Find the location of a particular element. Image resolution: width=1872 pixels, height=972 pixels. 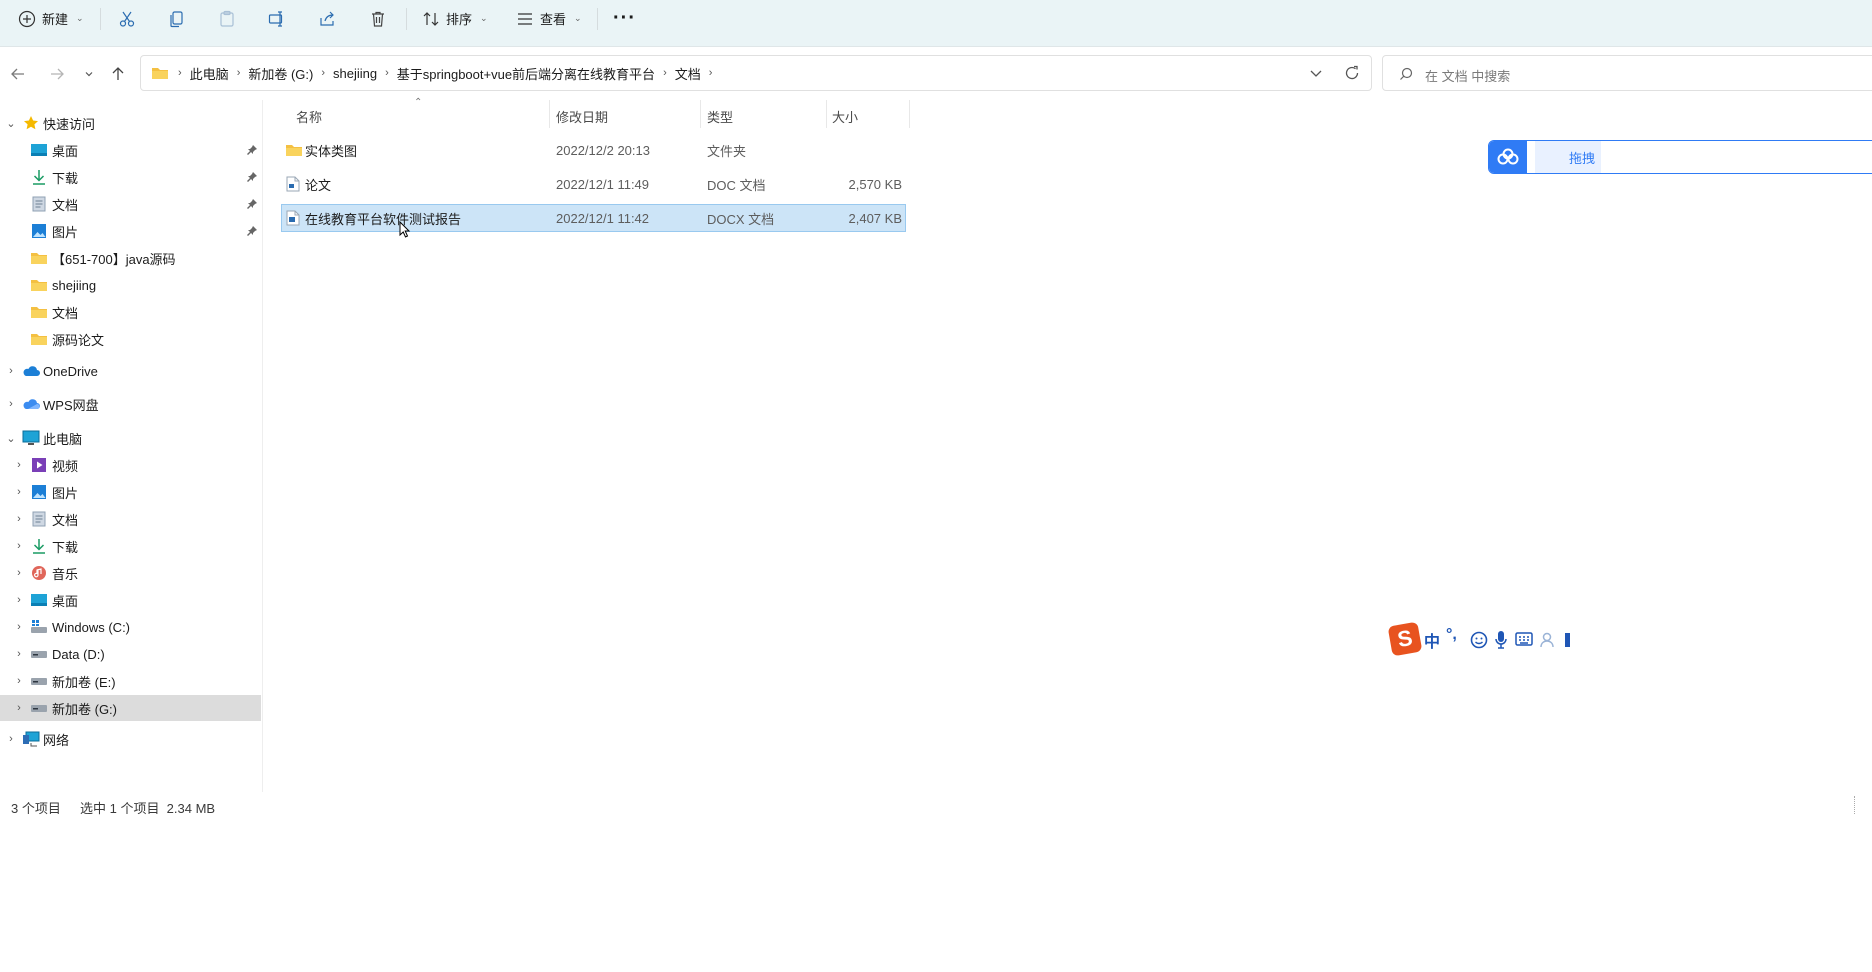

sidebar-item-label: 【651-700】java源码 is located at coordinates (114, 259).